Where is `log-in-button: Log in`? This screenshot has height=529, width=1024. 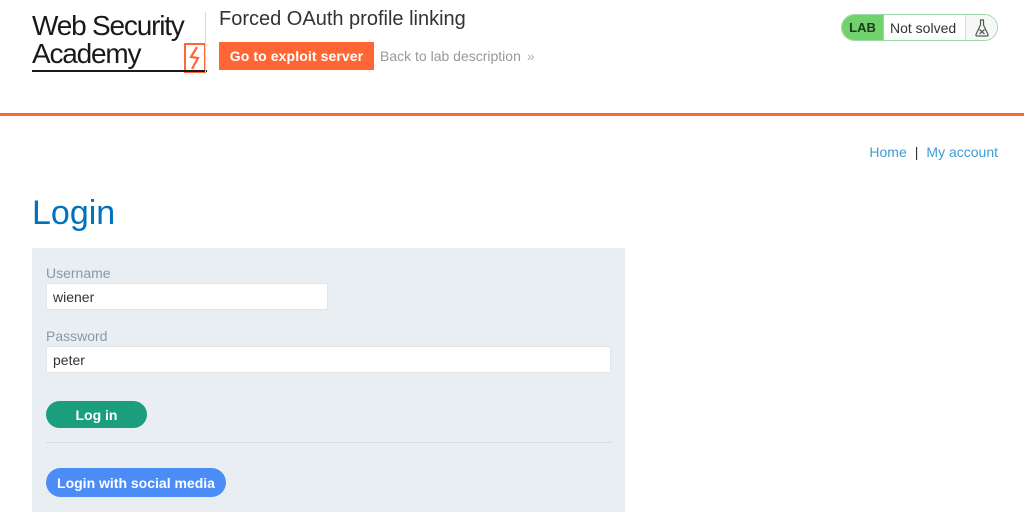 log-in-button: Log in is located at coordinates (96, 414).